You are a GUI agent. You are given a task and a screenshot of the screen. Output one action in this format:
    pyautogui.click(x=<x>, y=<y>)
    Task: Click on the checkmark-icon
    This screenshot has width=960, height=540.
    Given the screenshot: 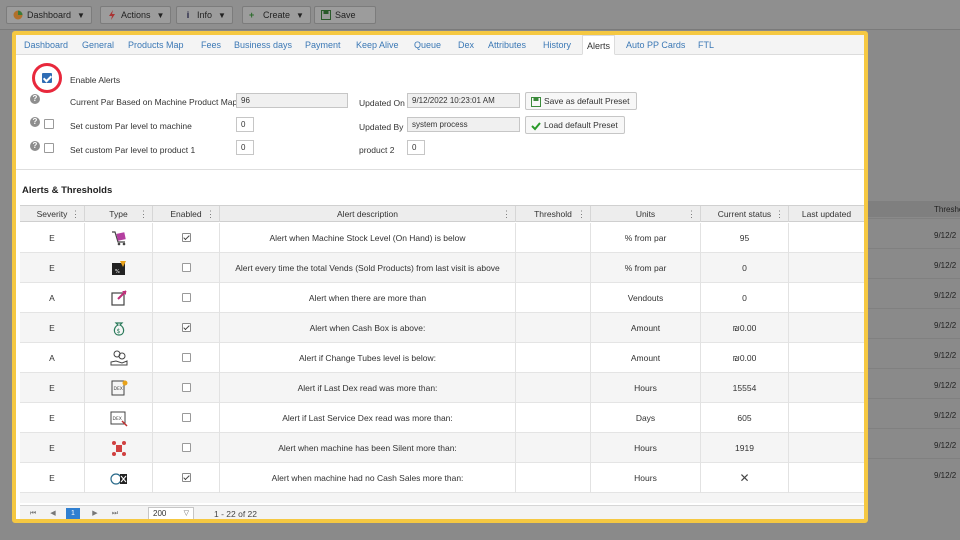 What is the action you would take?
    pyautogui.click(x=536, y=125)
    